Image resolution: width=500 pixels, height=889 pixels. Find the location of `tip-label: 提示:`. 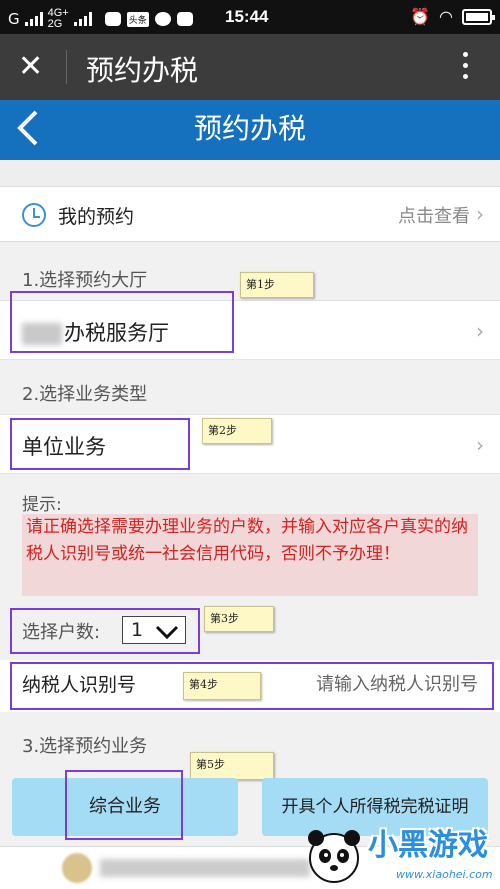

tip-label: 提示: is located at coordinates (42, 505).